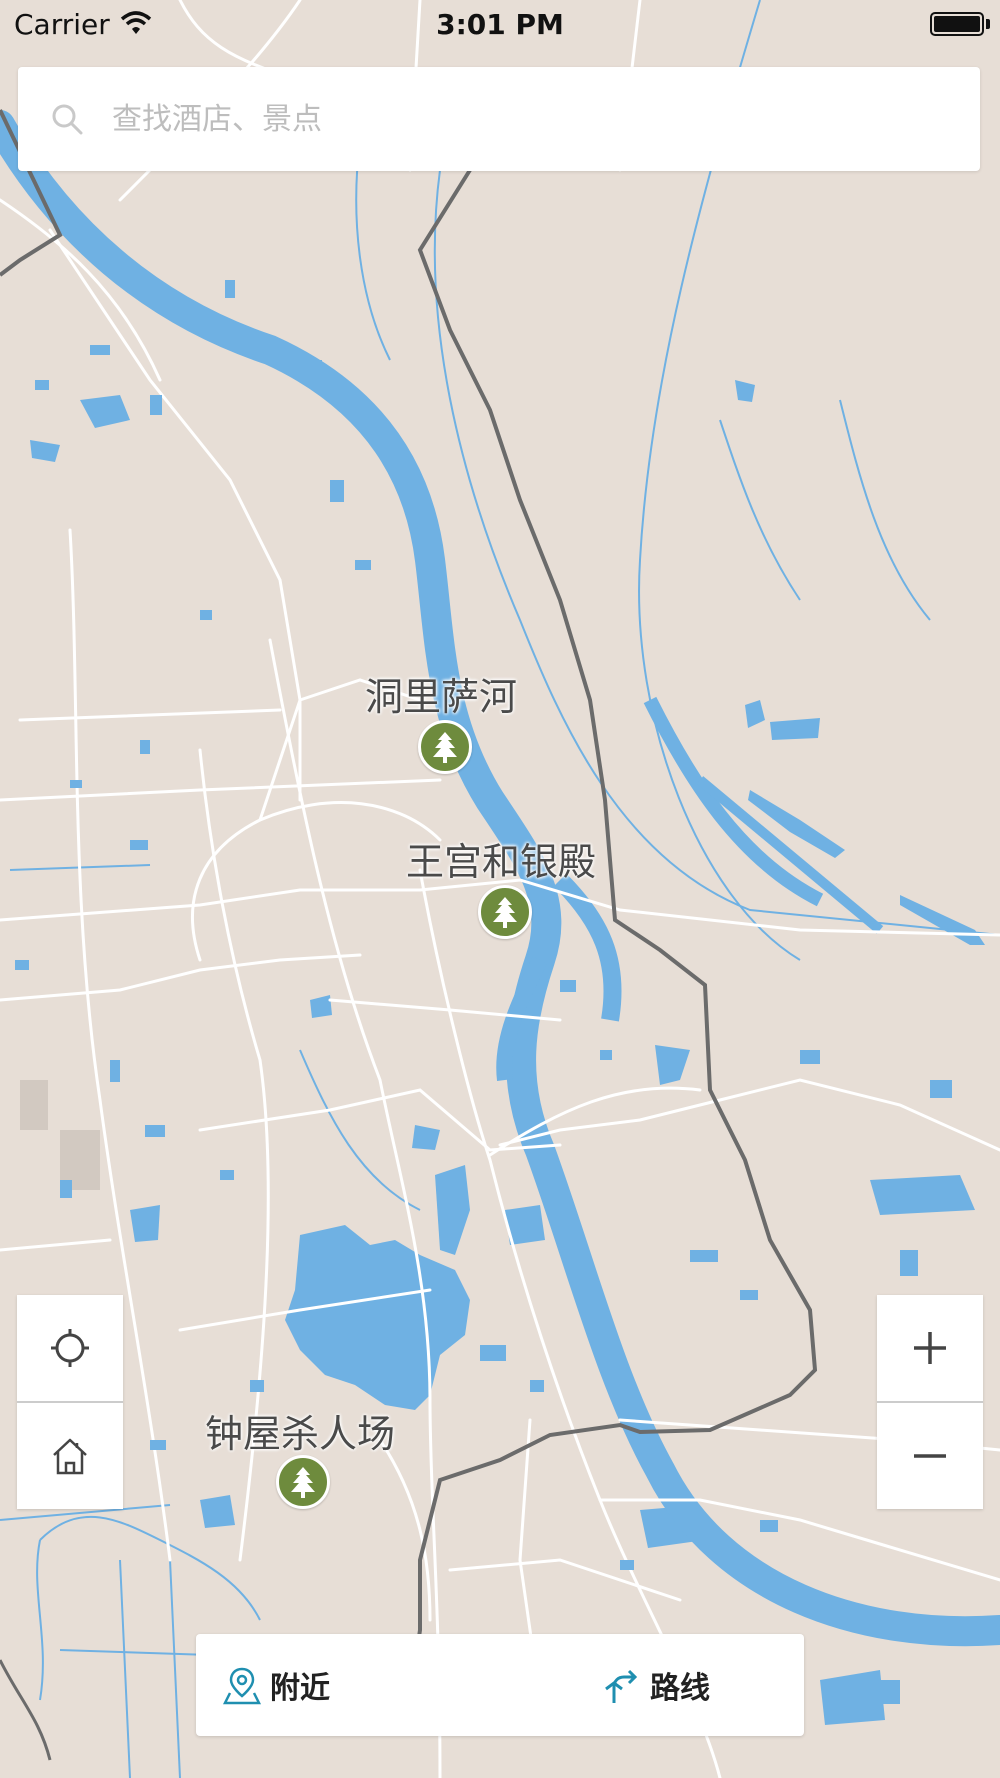 The height and width of the screenshot is (1778, 1000). I want to click on home-button, so click(70, 1456).